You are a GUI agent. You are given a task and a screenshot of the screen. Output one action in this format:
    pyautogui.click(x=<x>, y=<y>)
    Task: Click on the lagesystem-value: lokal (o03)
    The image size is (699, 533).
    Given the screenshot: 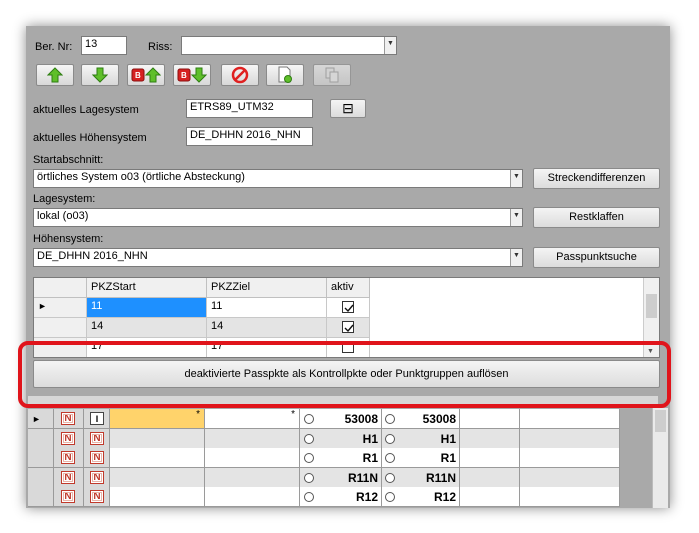 What is the action you would take?
    pyautogui.click(x=63, y=216)
    